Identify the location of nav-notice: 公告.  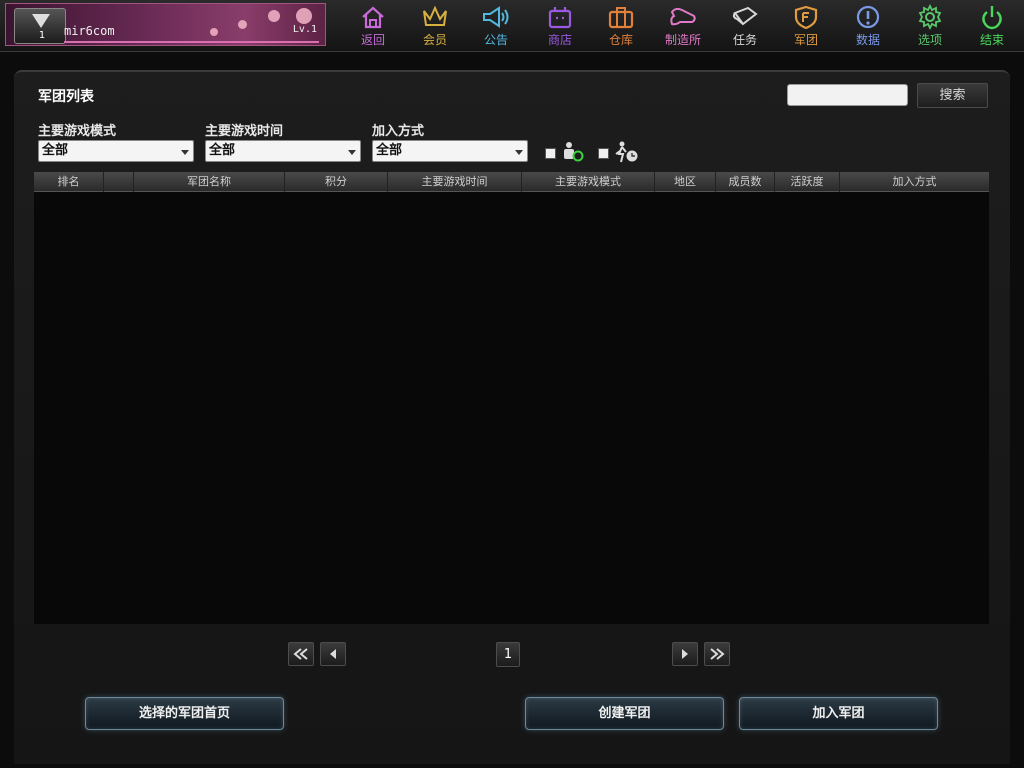
(496, 26).